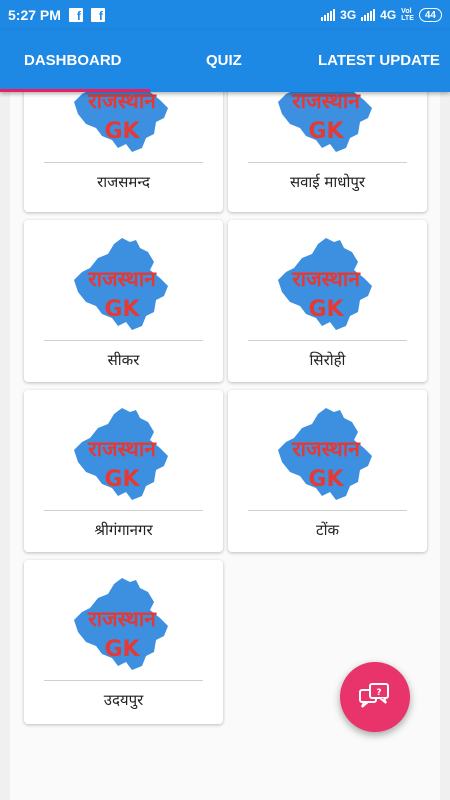  What do you see at coordinates (430, 15) in the screenshot?
I see `battery-icon: 44` at bounding box center [430, 15].